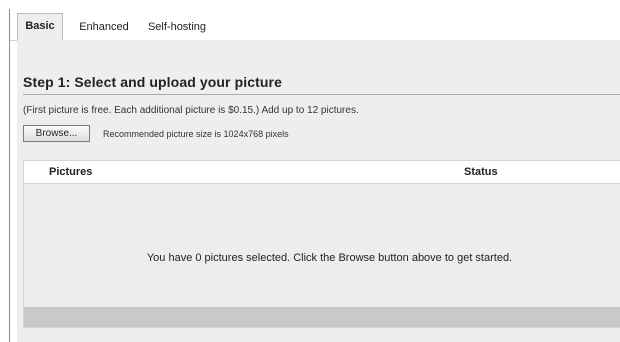 The image size is (620, 342). What do you see at coordinates (40, 27) in the screenshot?
I see `tab-basic: Basic` at bounding box center [40, 27].